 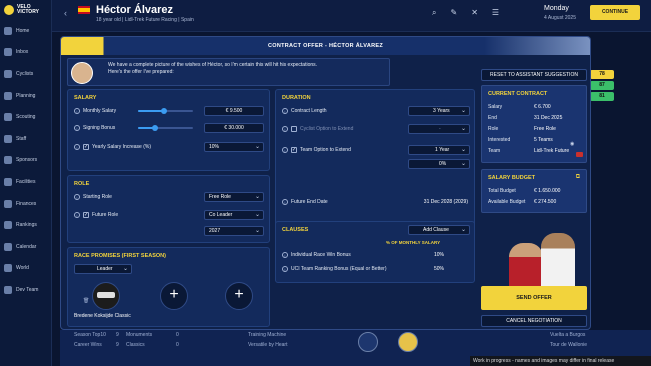 I want to click on eye-icon: ◉, so click(x=572, y=144).